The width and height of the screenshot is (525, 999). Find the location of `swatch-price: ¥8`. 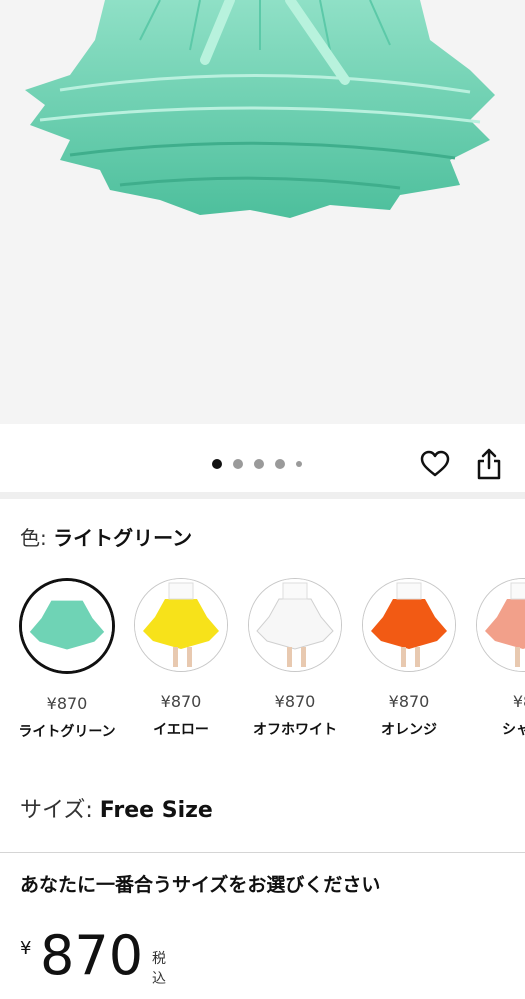

swatch-price: ¥8 is located at coordinates (518, 701).